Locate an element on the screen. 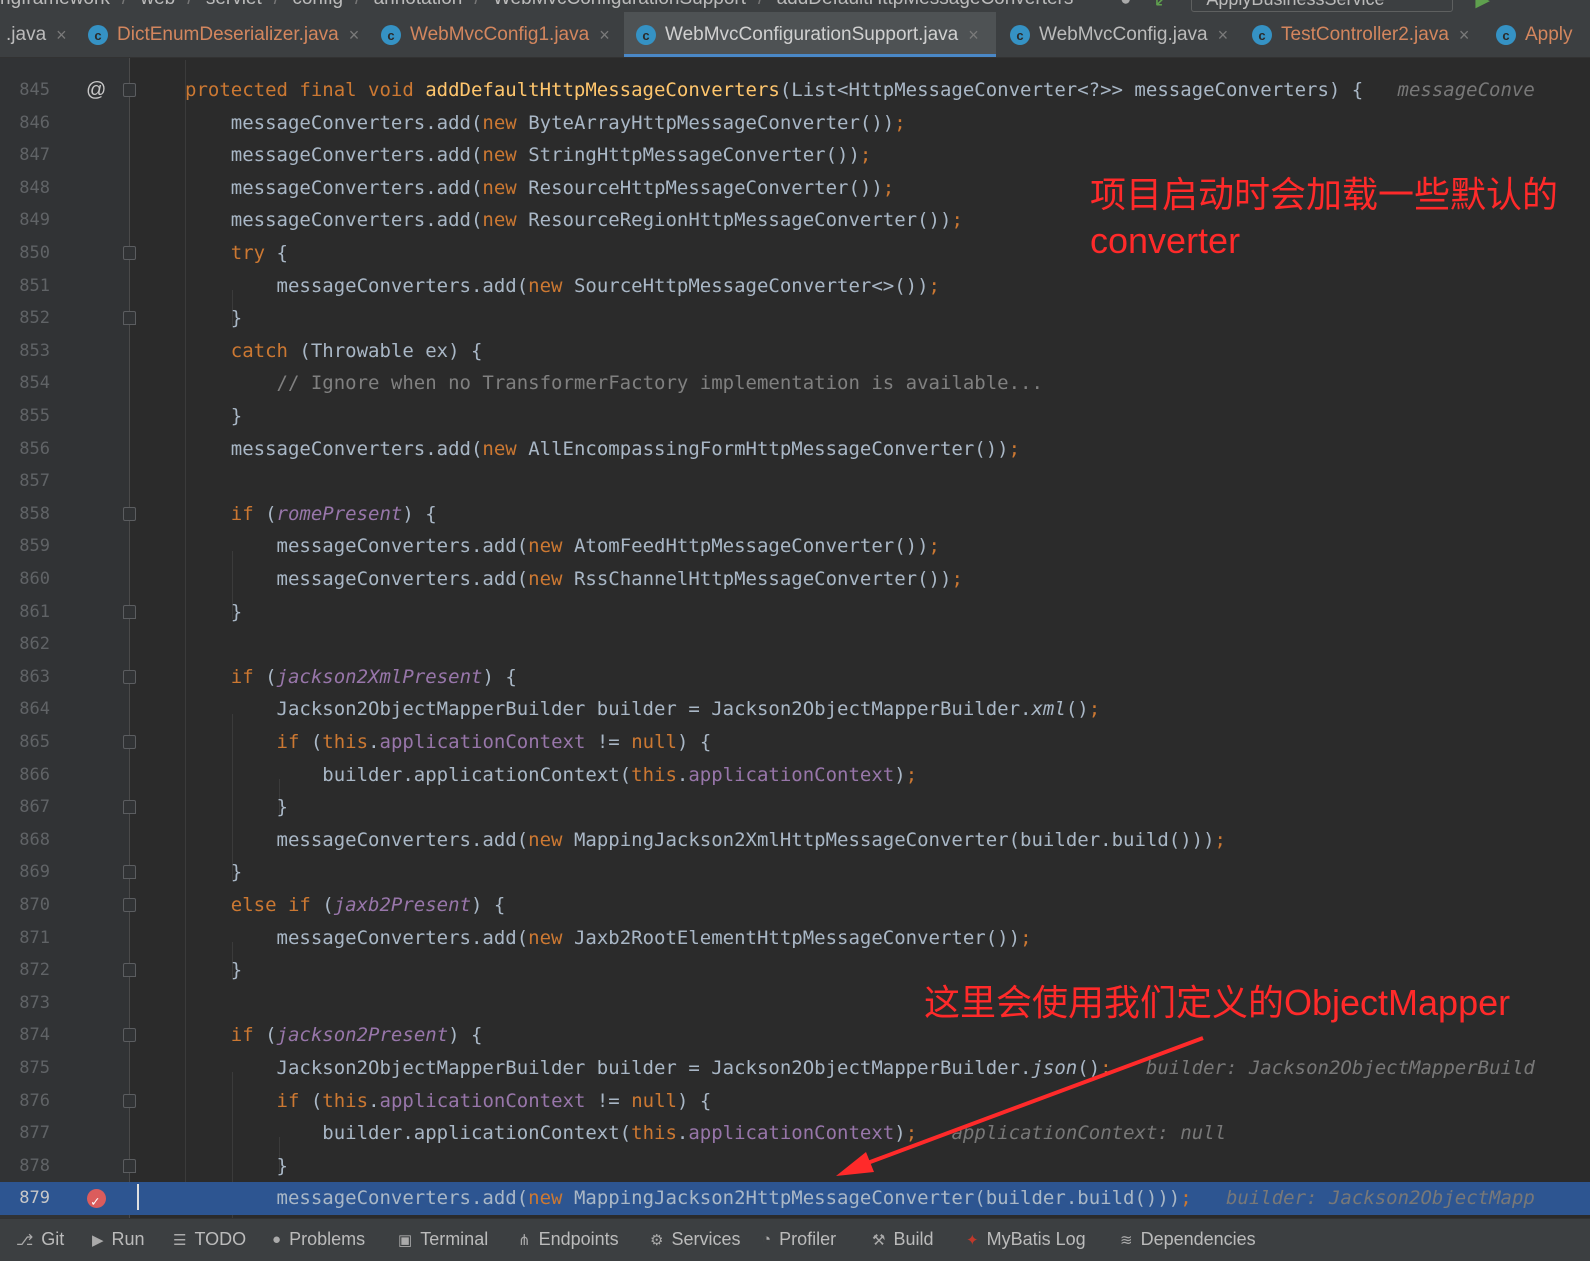 Image resolution: width=1590 pixels, height=1261 pixels. tab-apply: c Apply is located at coordinates (1534, 34).